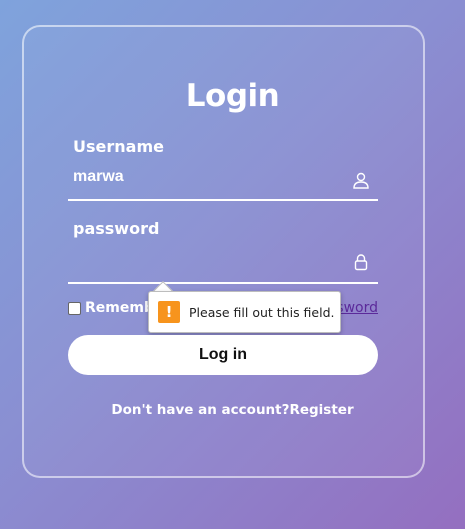 The image size is (465, 529). What do you see at coordinates (208, 260) in the screenshot?
I see `password-input` at bounding box center [208, 260].